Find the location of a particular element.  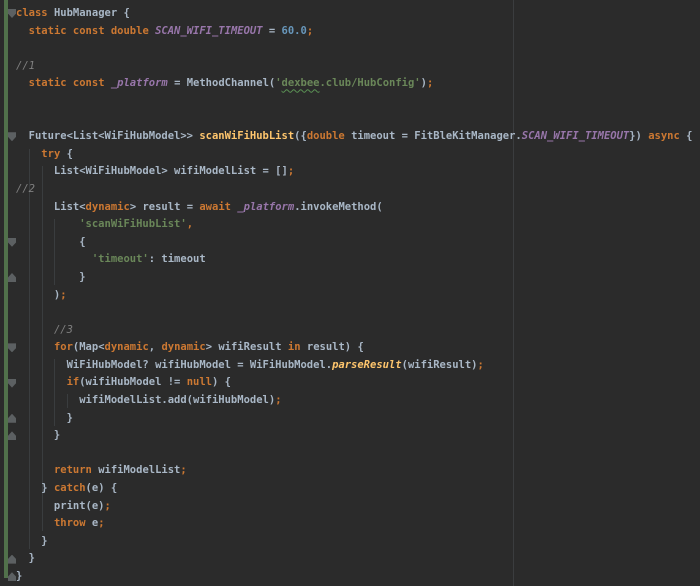

code-line: 'scanWiFiHubList', is located at coordinates (354, 225).